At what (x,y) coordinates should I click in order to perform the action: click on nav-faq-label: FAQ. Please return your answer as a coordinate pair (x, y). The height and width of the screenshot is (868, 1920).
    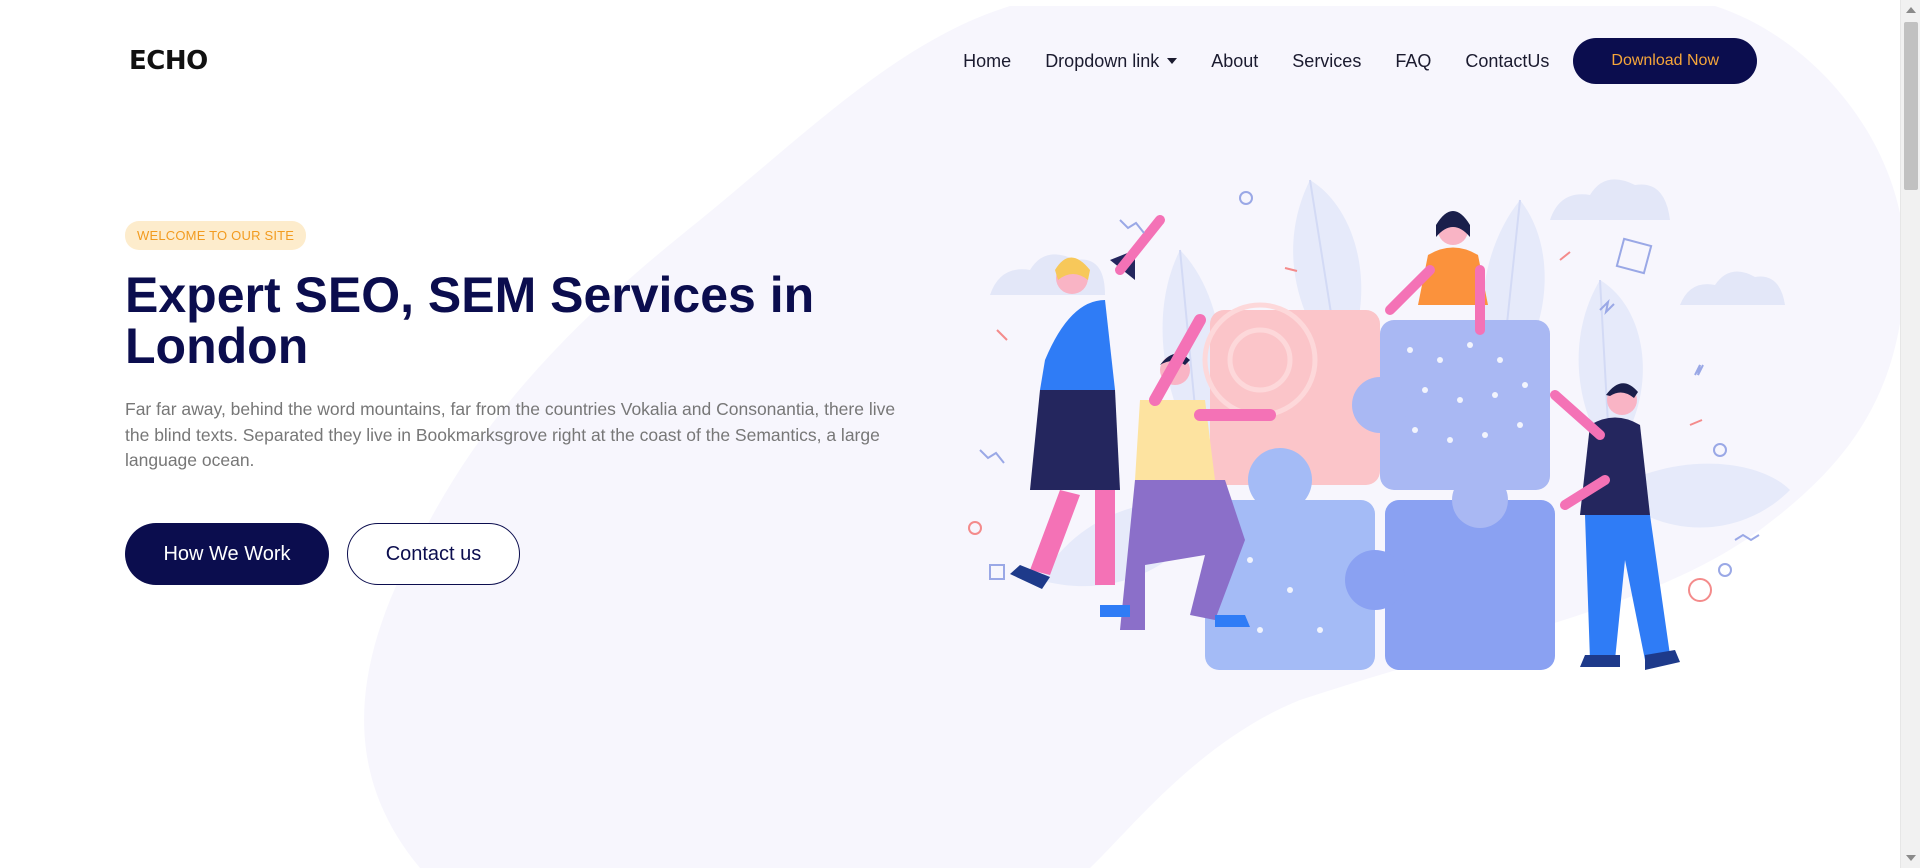
    Looking at the image, I should click on (1413, 60).